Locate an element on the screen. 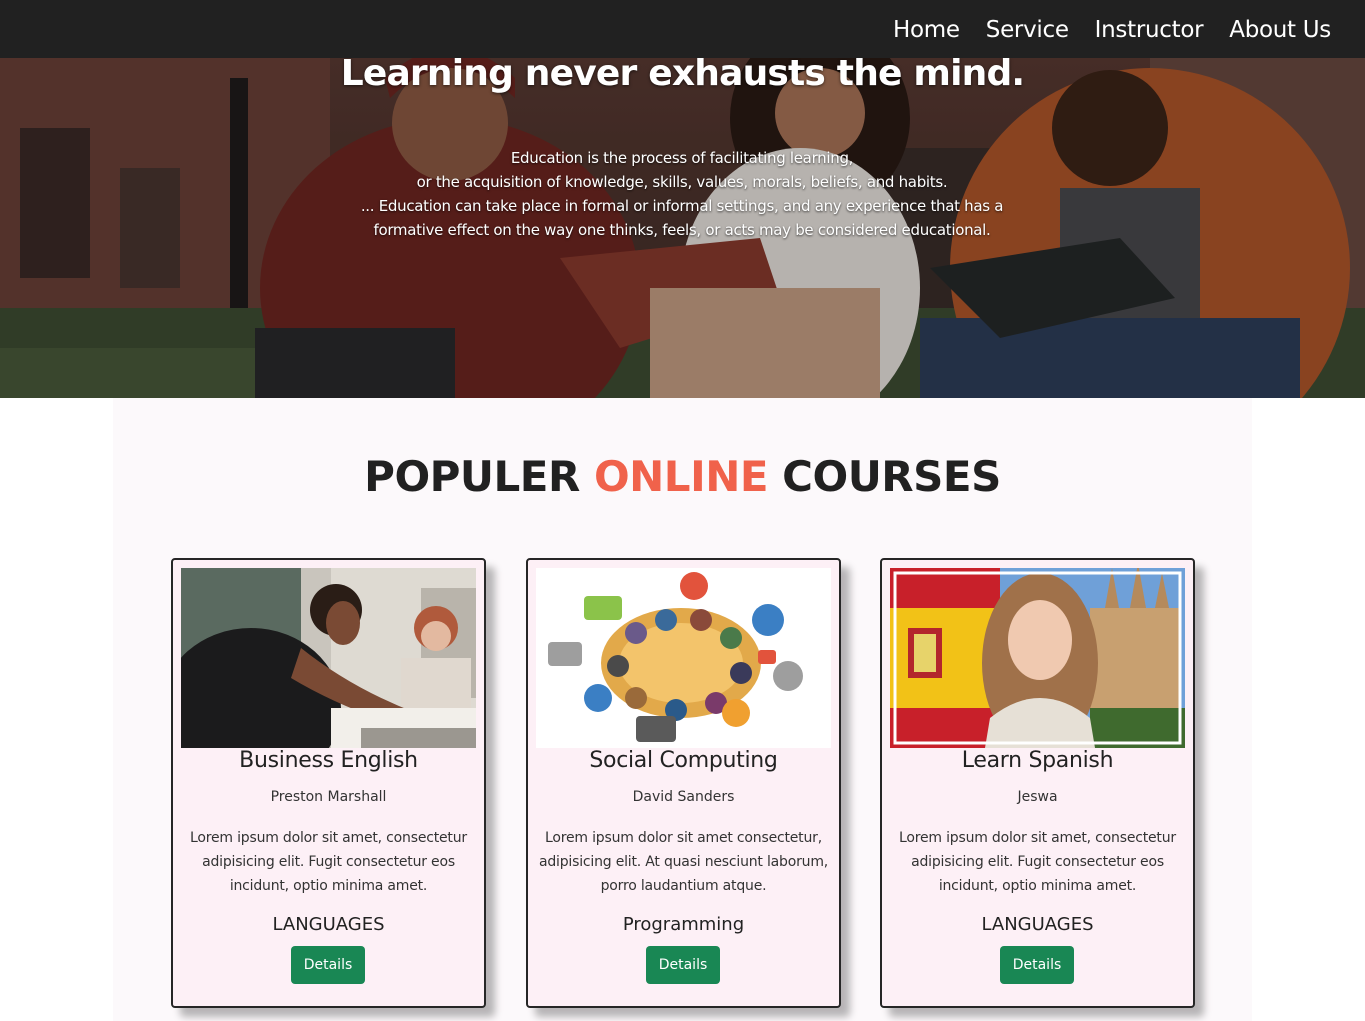 This screenshot has width=1365, height=1021. section-title-accent: ONLINE is located at coordinates (681, 476).